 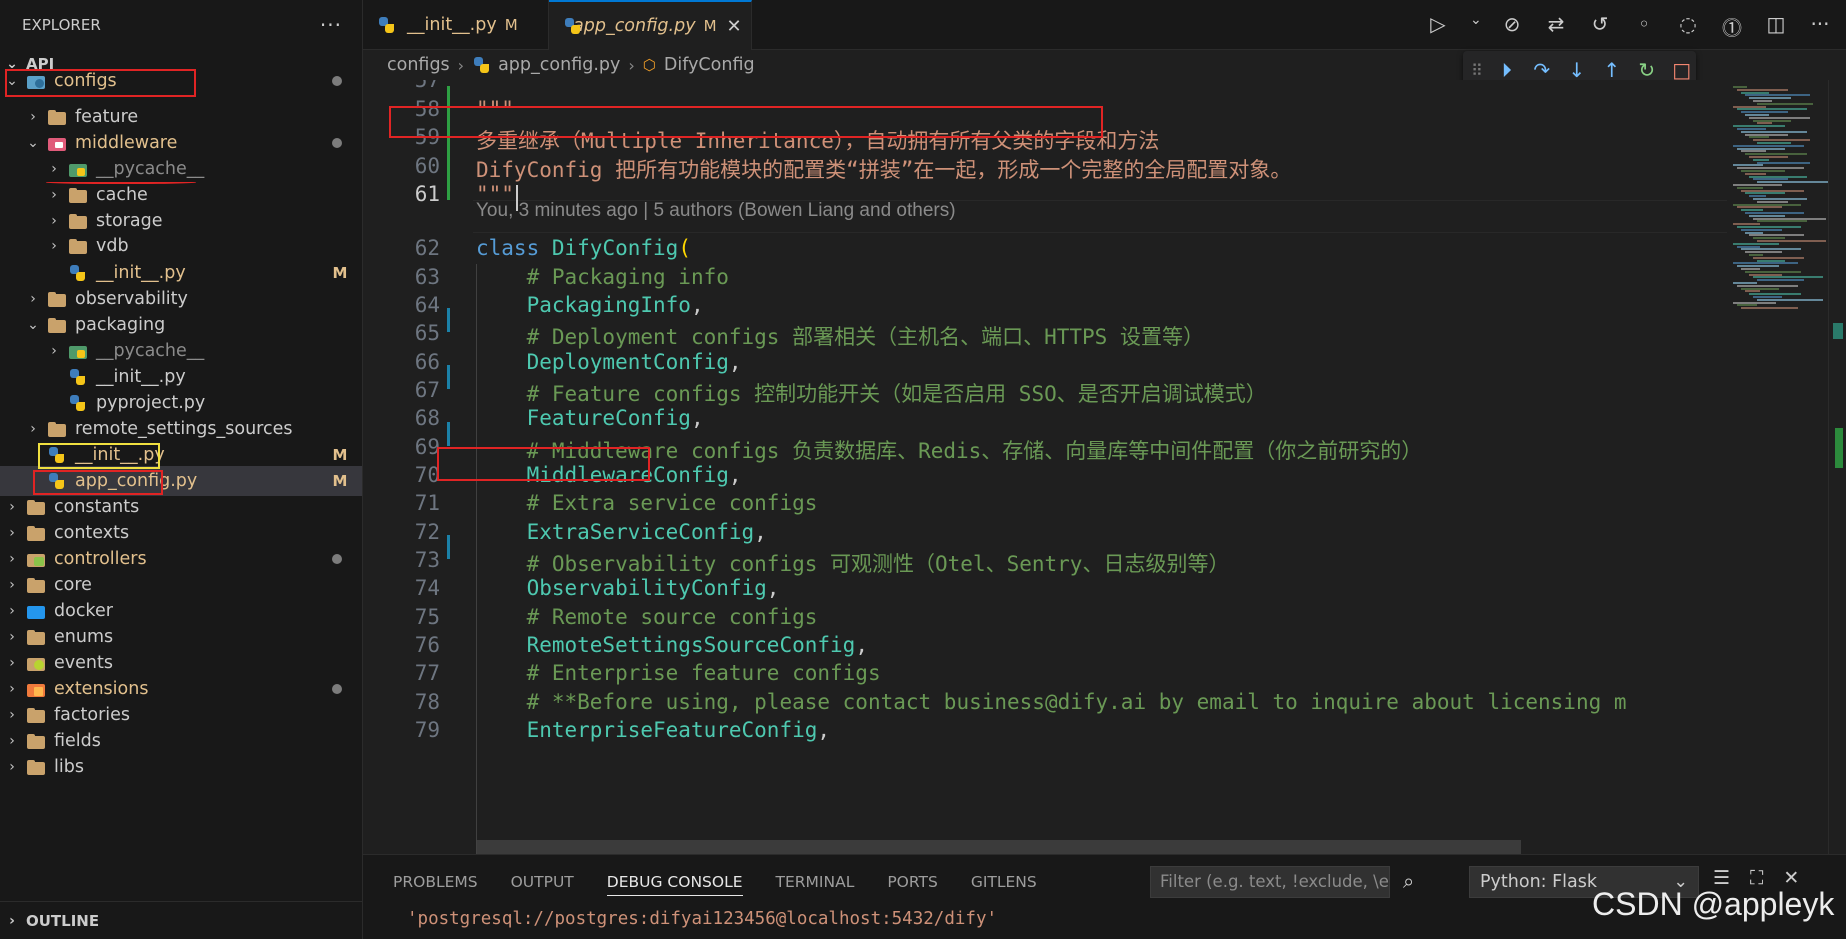 I want to click on tree-item-label: __pycache__, so click(x=150, y=351).